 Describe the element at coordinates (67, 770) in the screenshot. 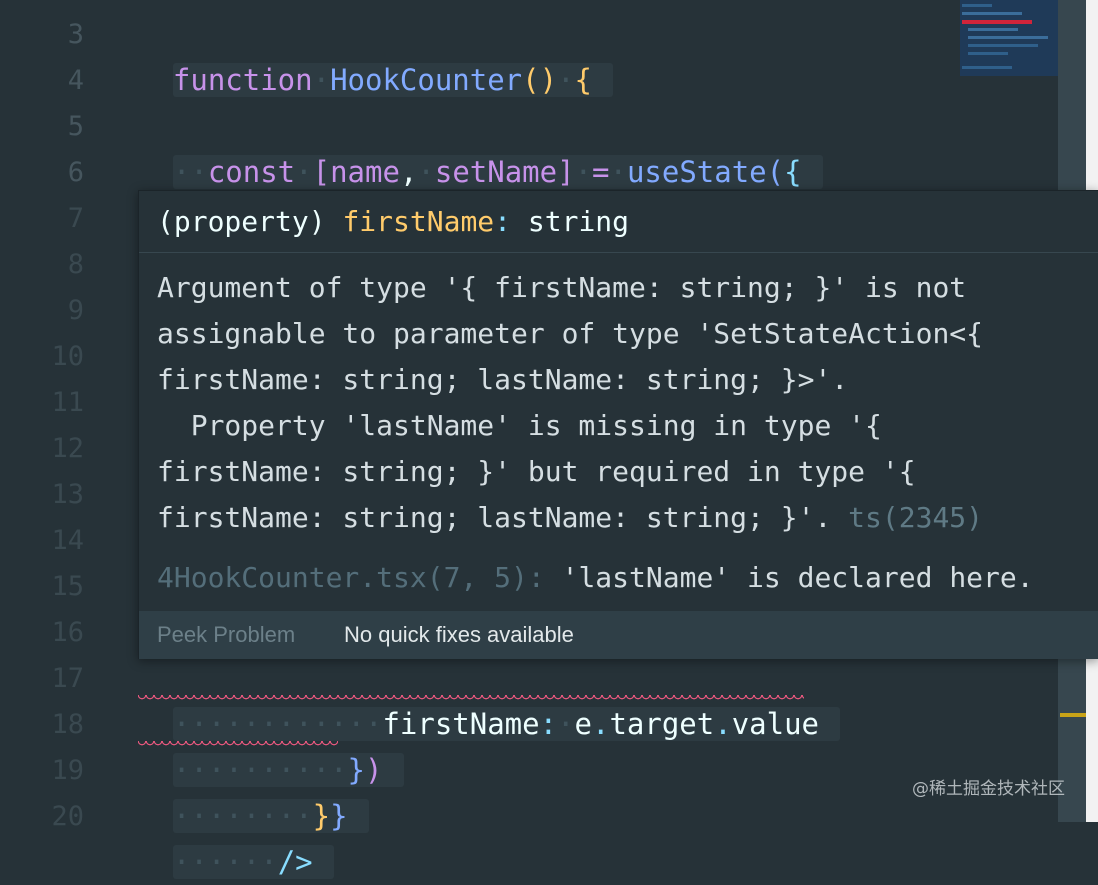

I see `line-number: 19` at that location.